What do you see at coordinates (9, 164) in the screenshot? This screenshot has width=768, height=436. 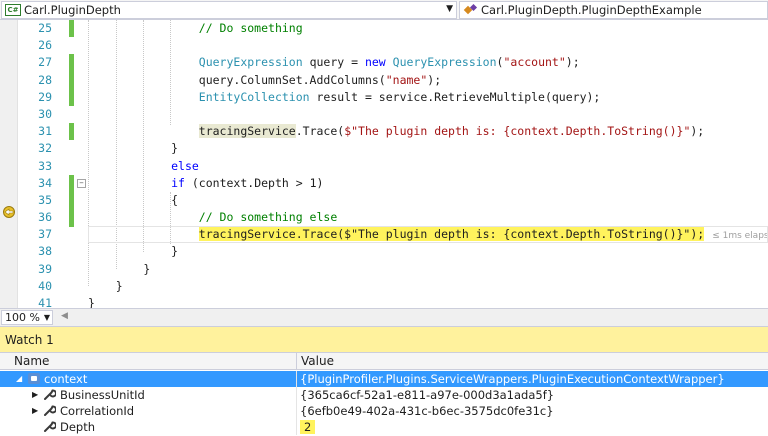 I see `indicator-margin` at bounding box center [9, 164].